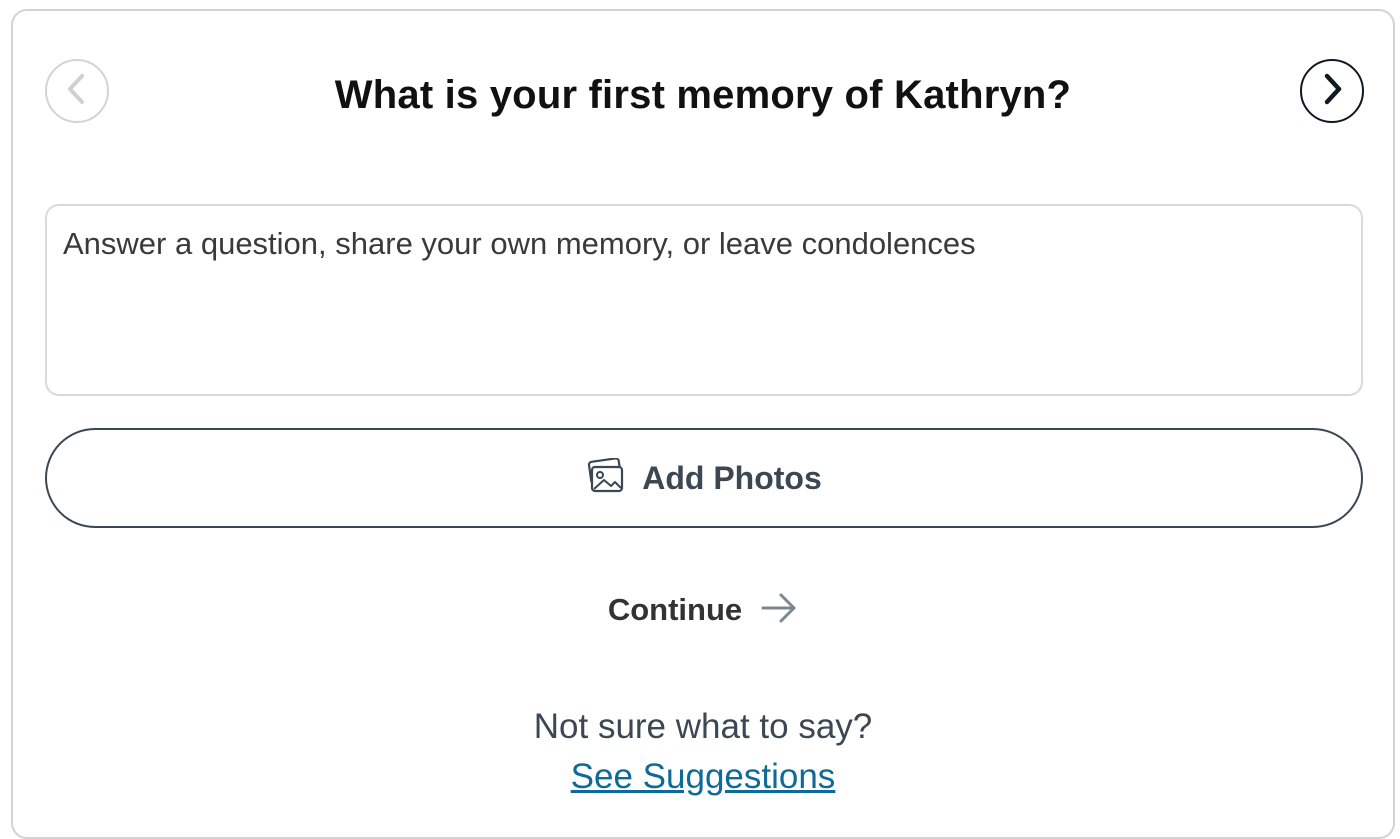 This screenshot has height=839, width=1400. I want to click on add-photos-label: Add Photos, so click(732, 477).